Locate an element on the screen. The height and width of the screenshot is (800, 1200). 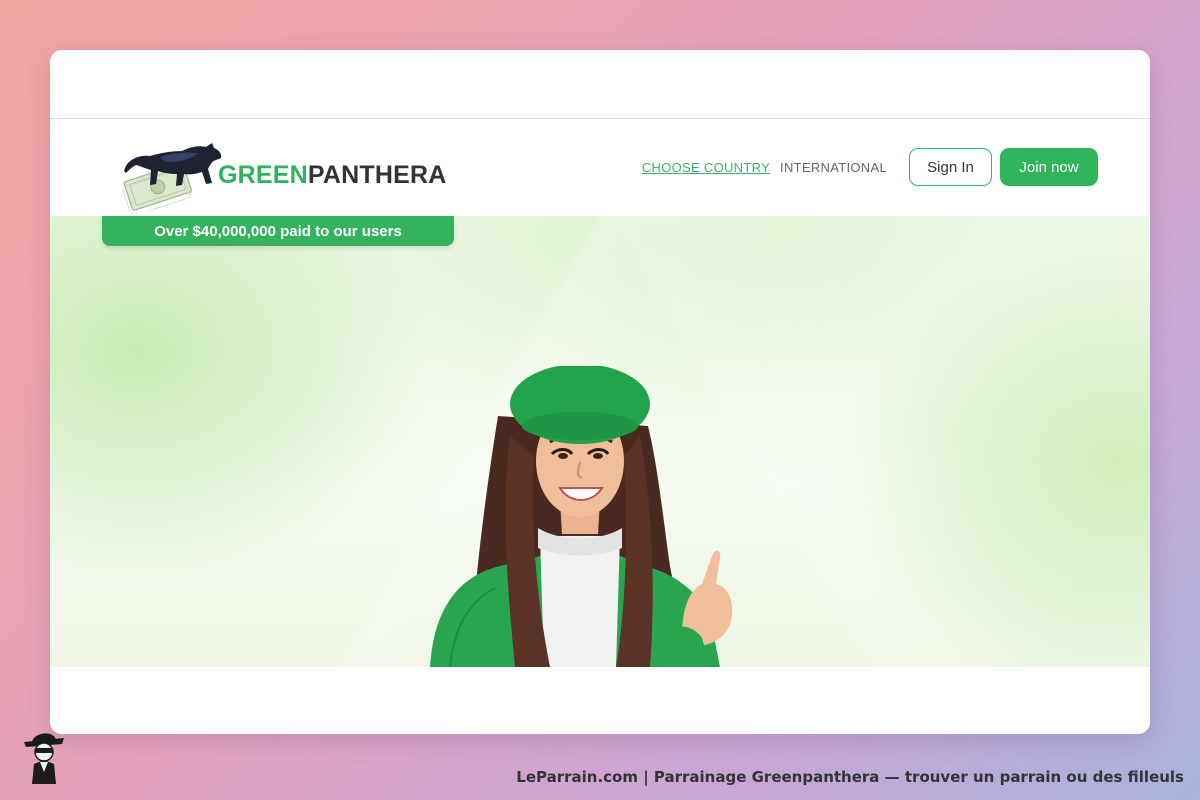
sign-in-button: Sign In is located at coordinates (950, 167).